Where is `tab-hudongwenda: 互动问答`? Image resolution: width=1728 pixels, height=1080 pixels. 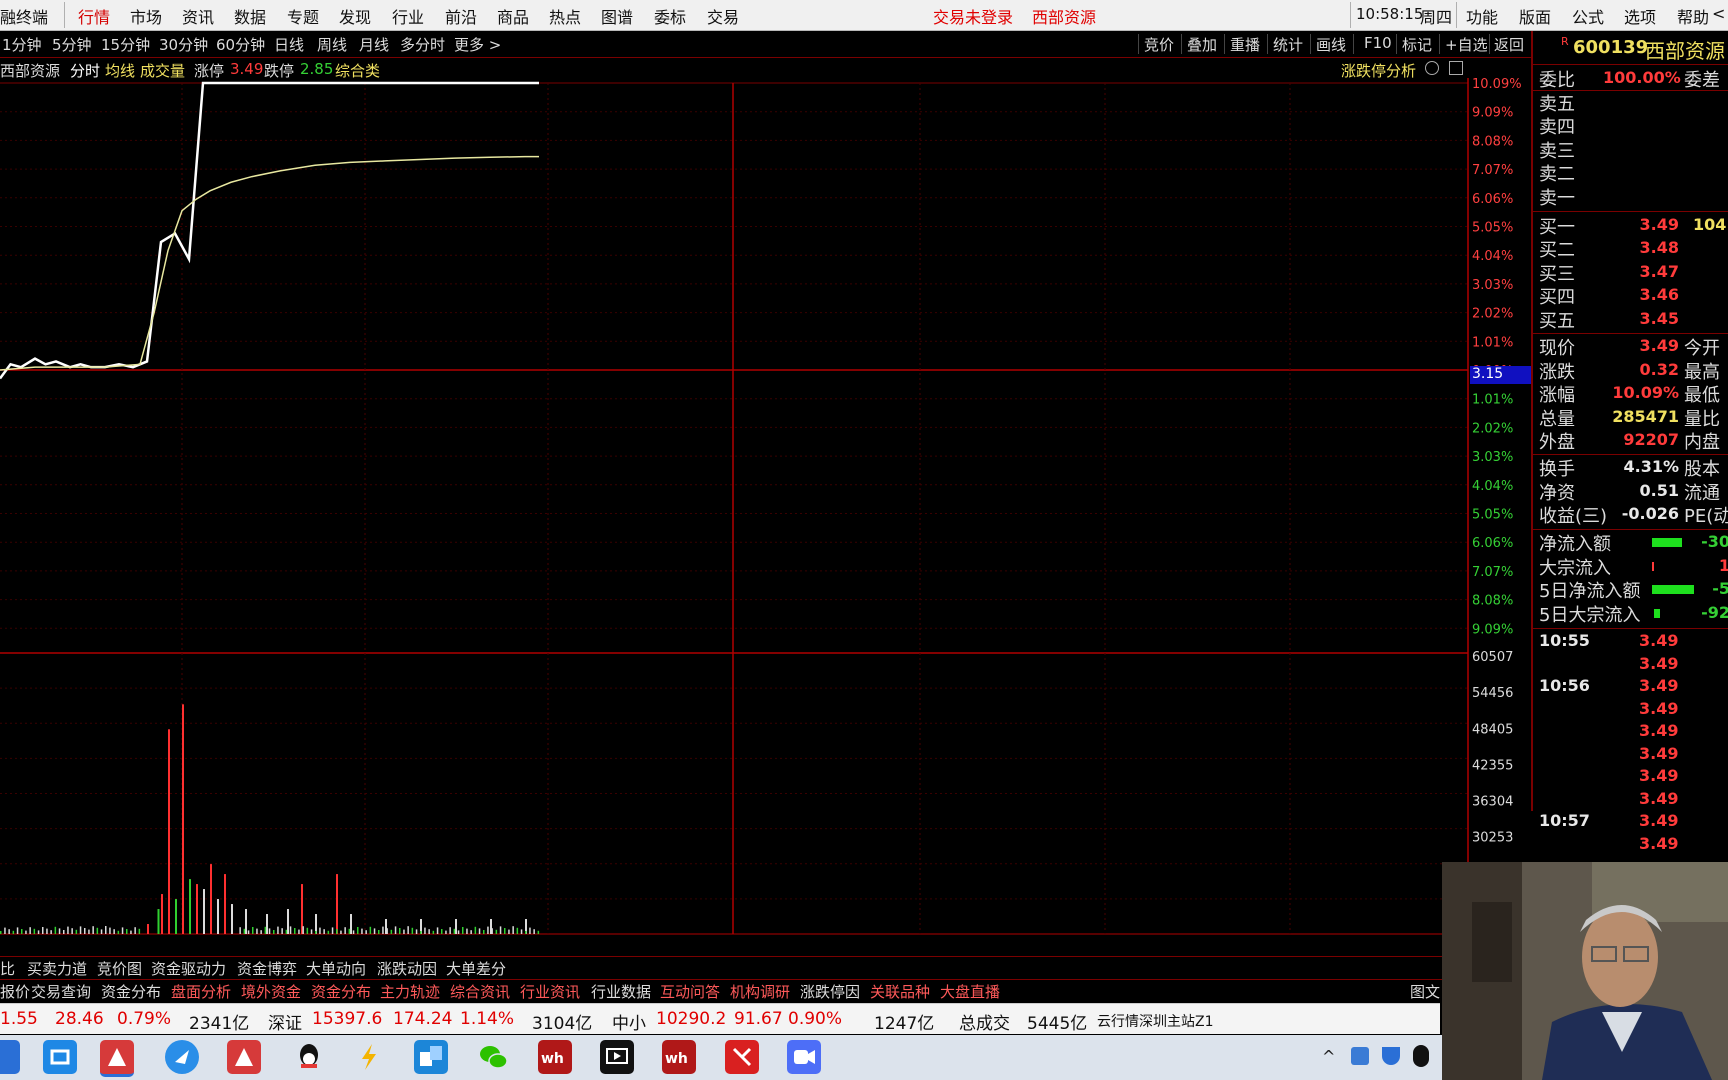
tab-hudongwenda: 互动问答 is located at coordinates (690, 991).